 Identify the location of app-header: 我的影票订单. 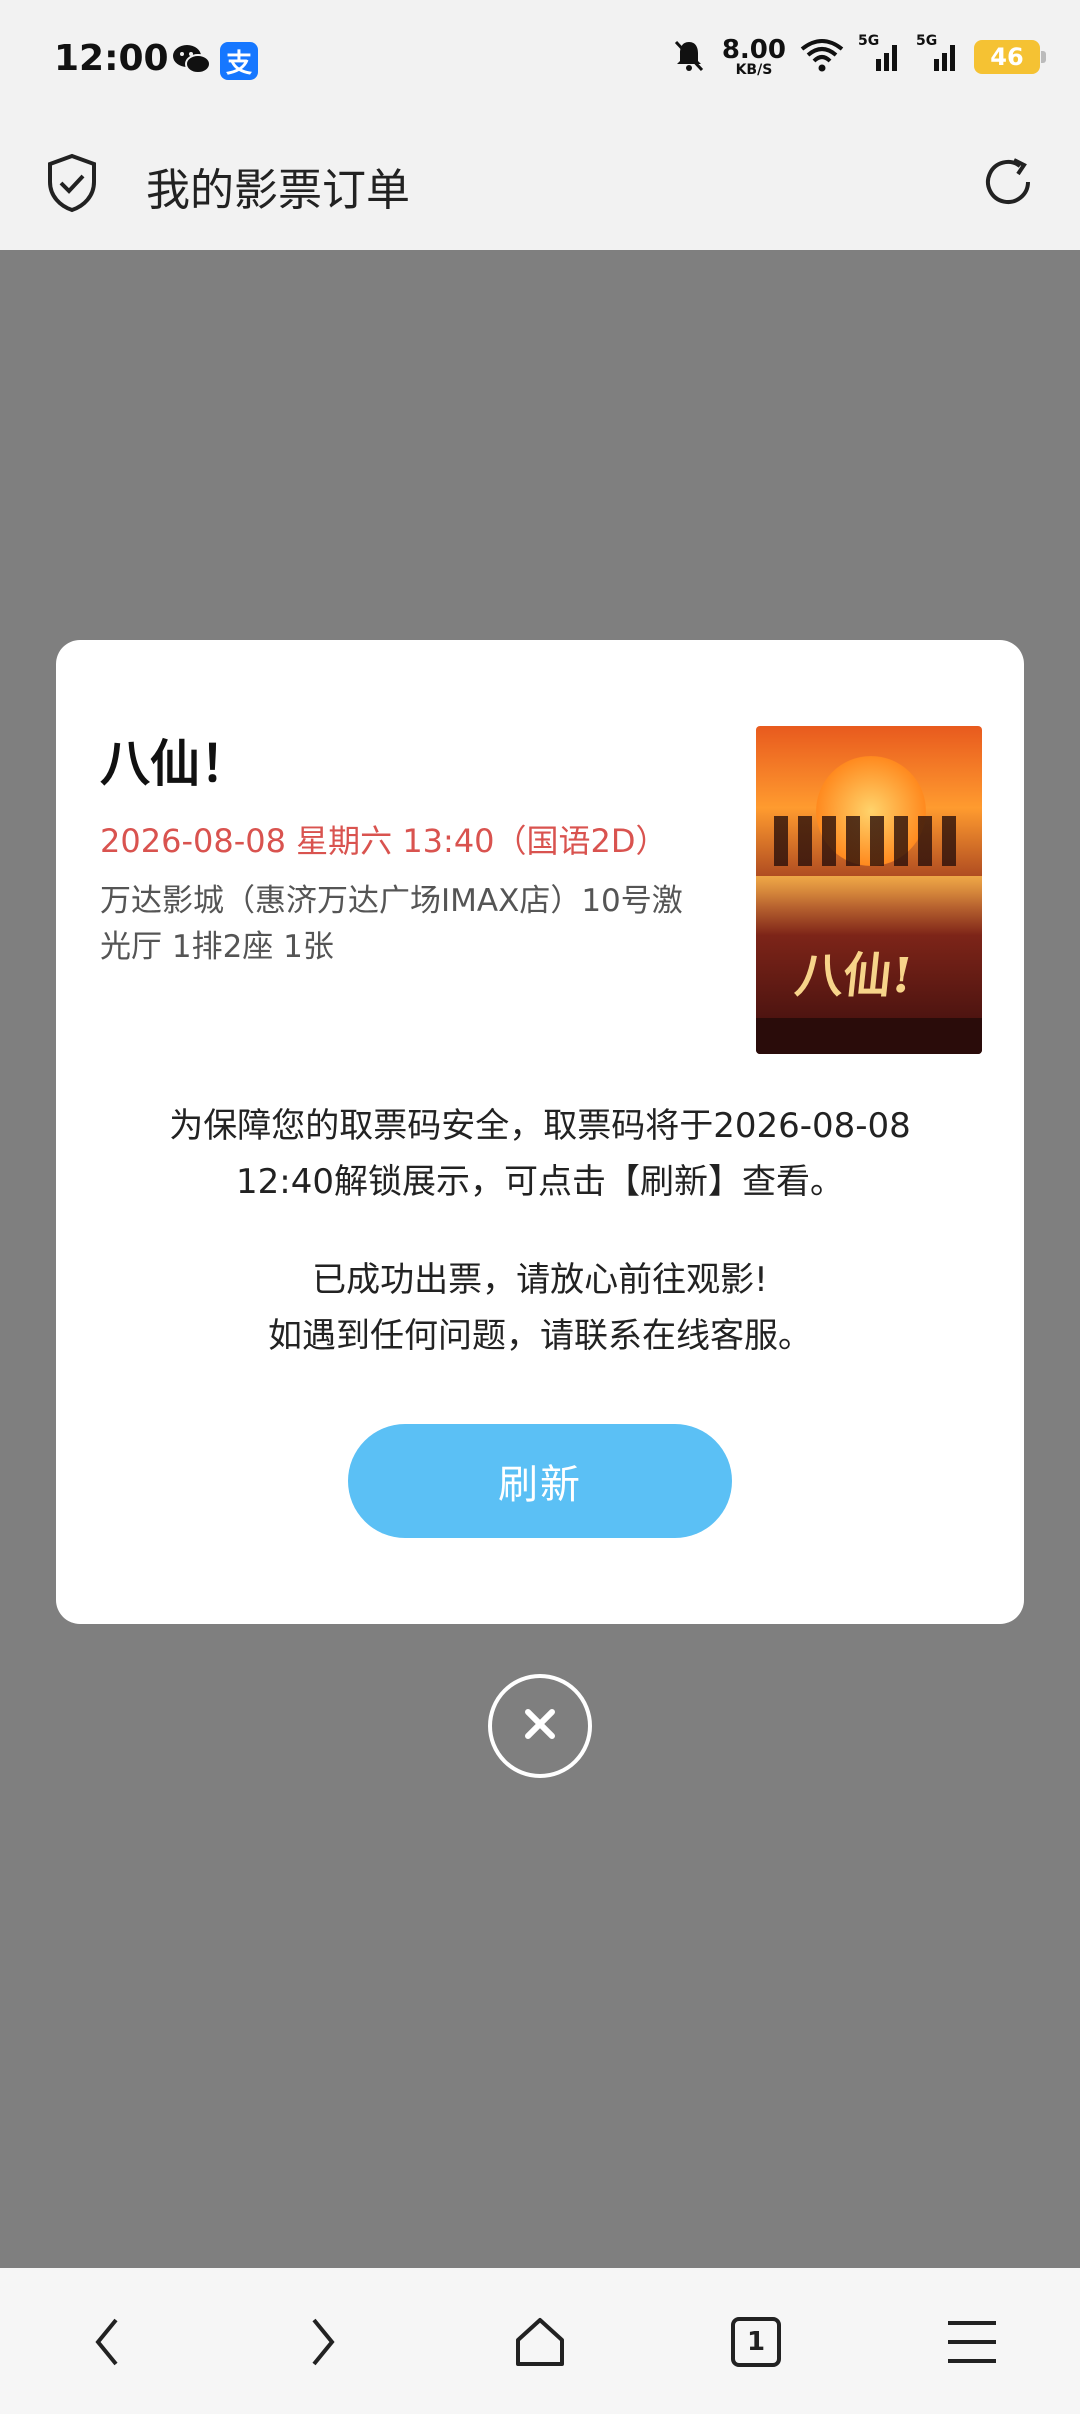
(540, 187).